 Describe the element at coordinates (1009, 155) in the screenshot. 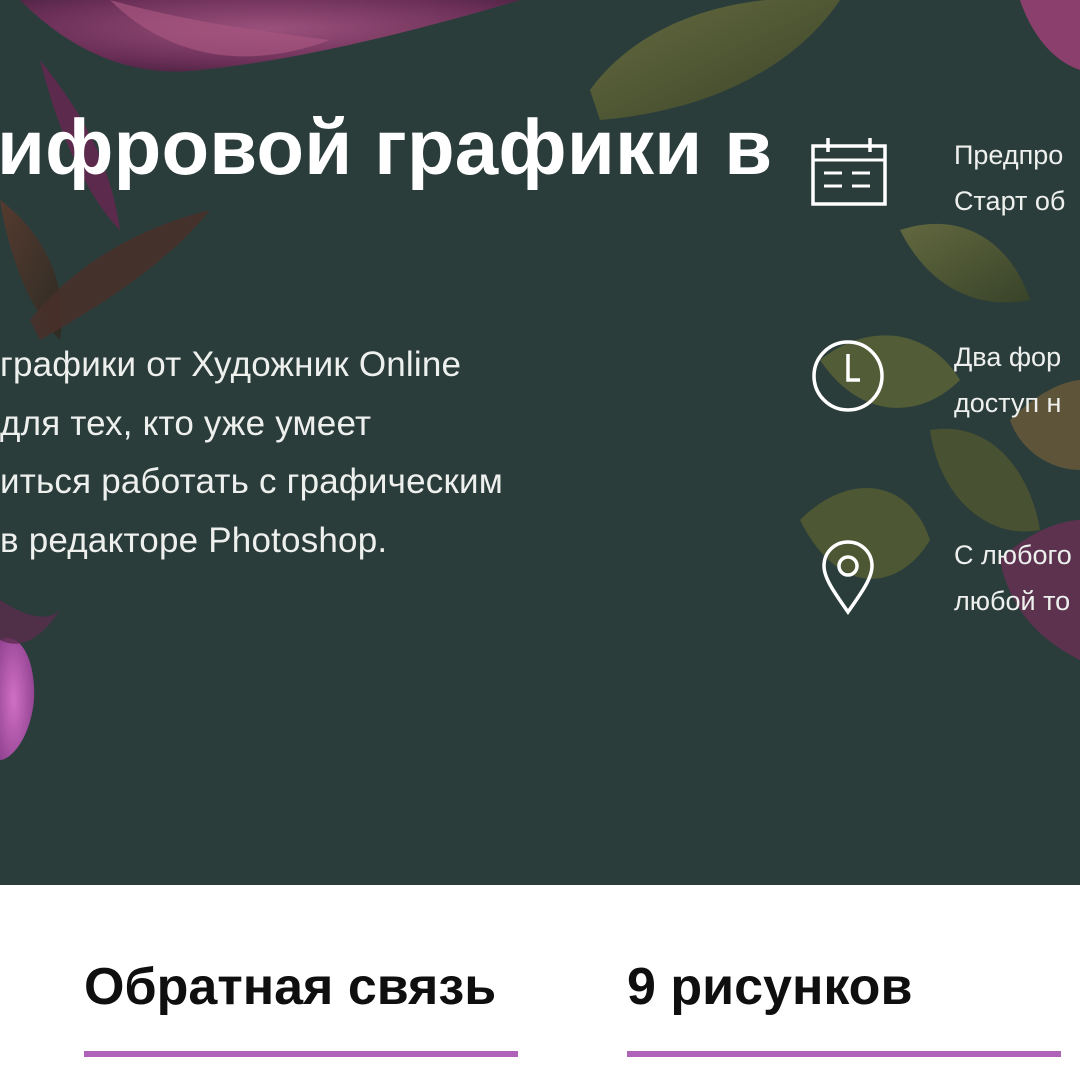

I see `feature-line: Предпро` at that location.